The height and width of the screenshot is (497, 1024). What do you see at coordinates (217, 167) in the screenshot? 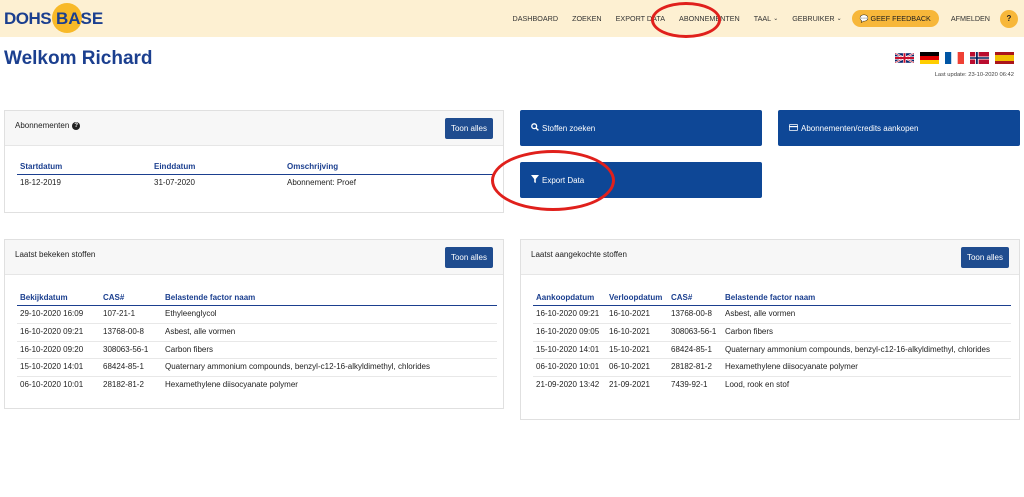
I see `col-header: Einddatum` at bounding box center [217, 167].